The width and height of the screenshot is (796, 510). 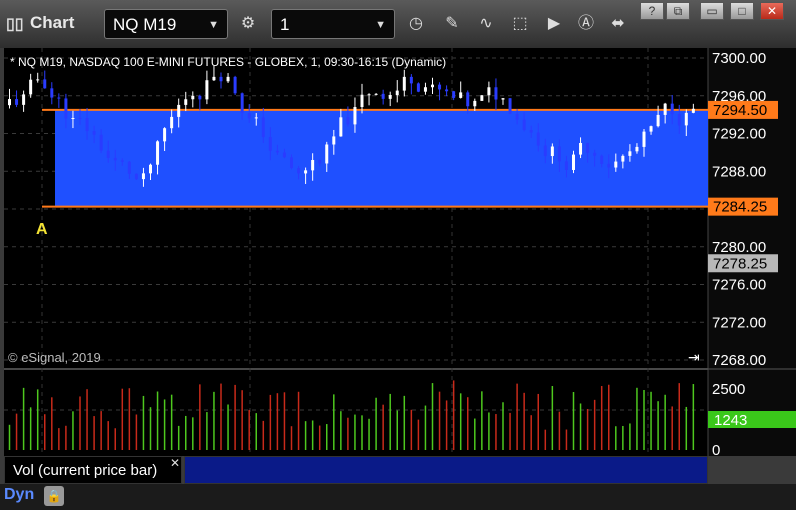 I want to click on study-label: Vol (current price bar), so click(x=93, y=470).